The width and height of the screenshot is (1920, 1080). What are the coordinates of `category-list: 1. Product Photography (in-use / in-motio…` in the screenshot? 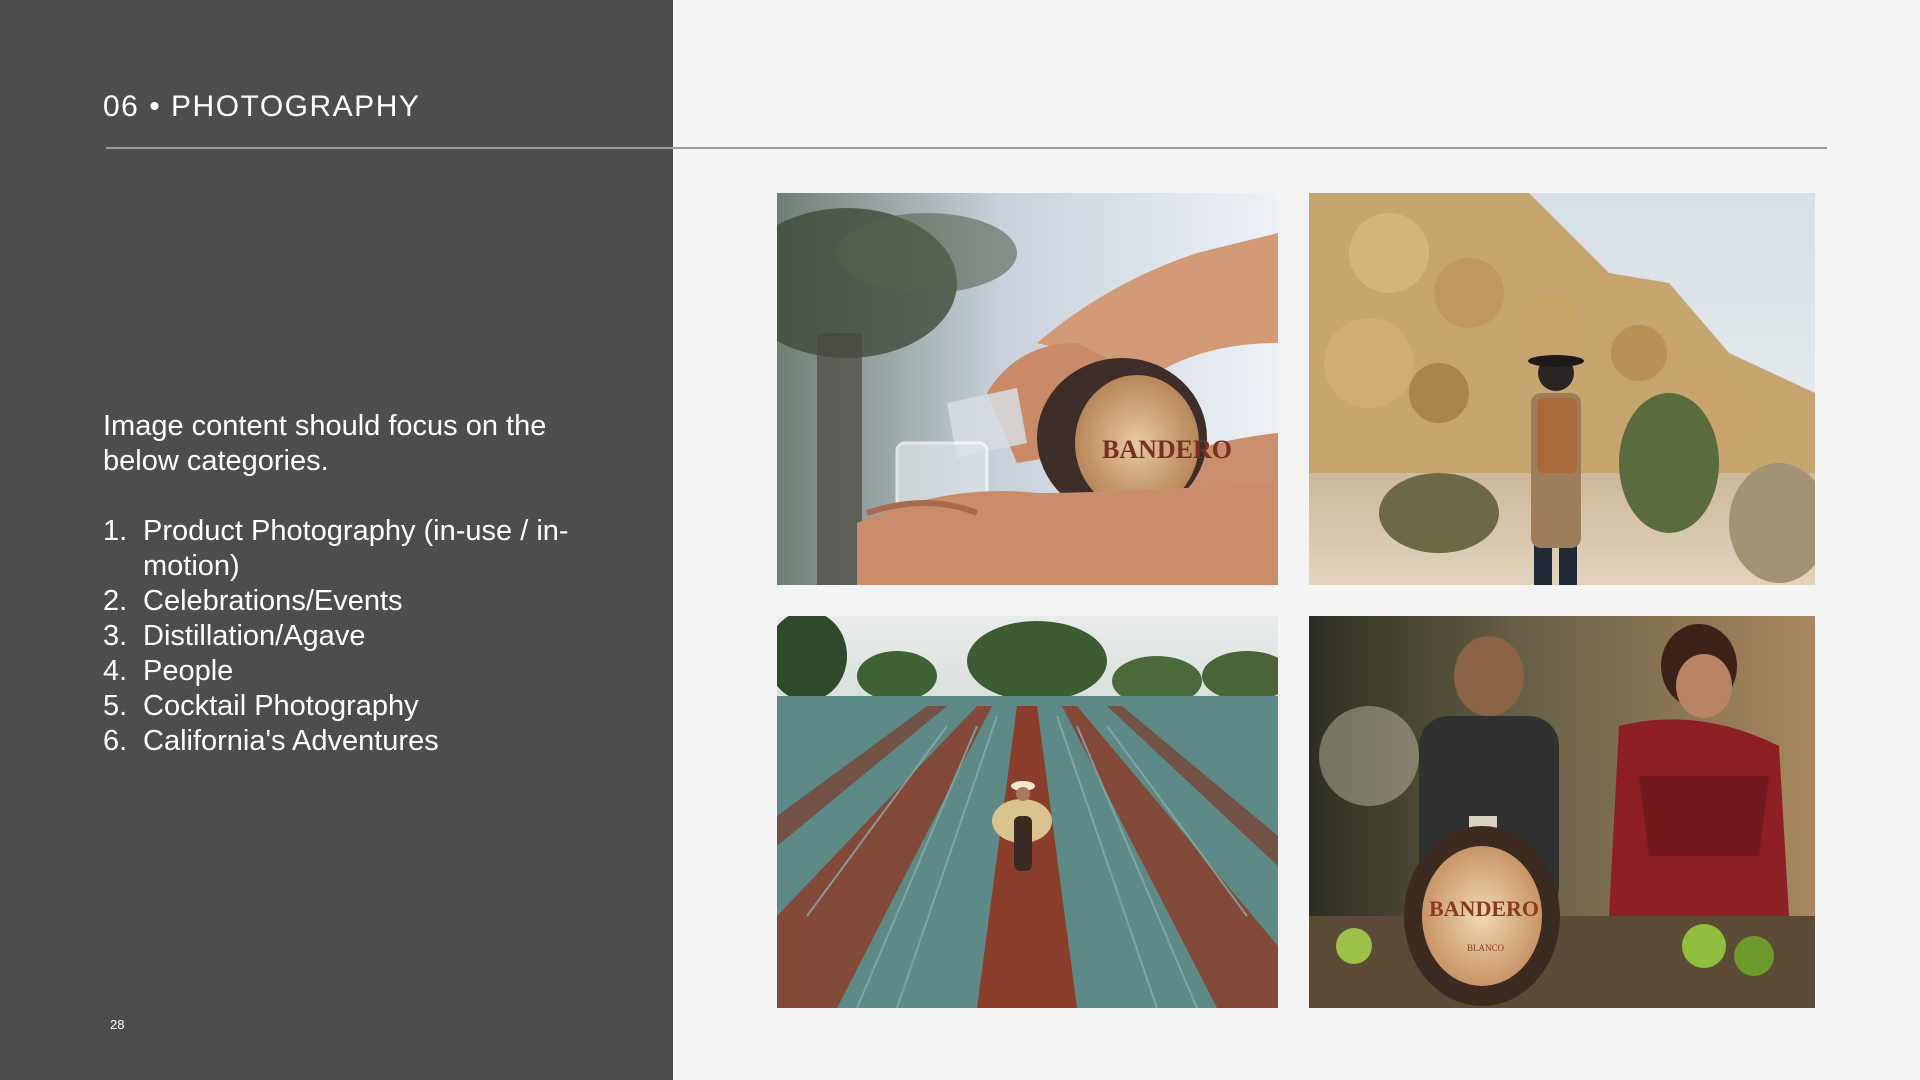 It's located at (363, 636).